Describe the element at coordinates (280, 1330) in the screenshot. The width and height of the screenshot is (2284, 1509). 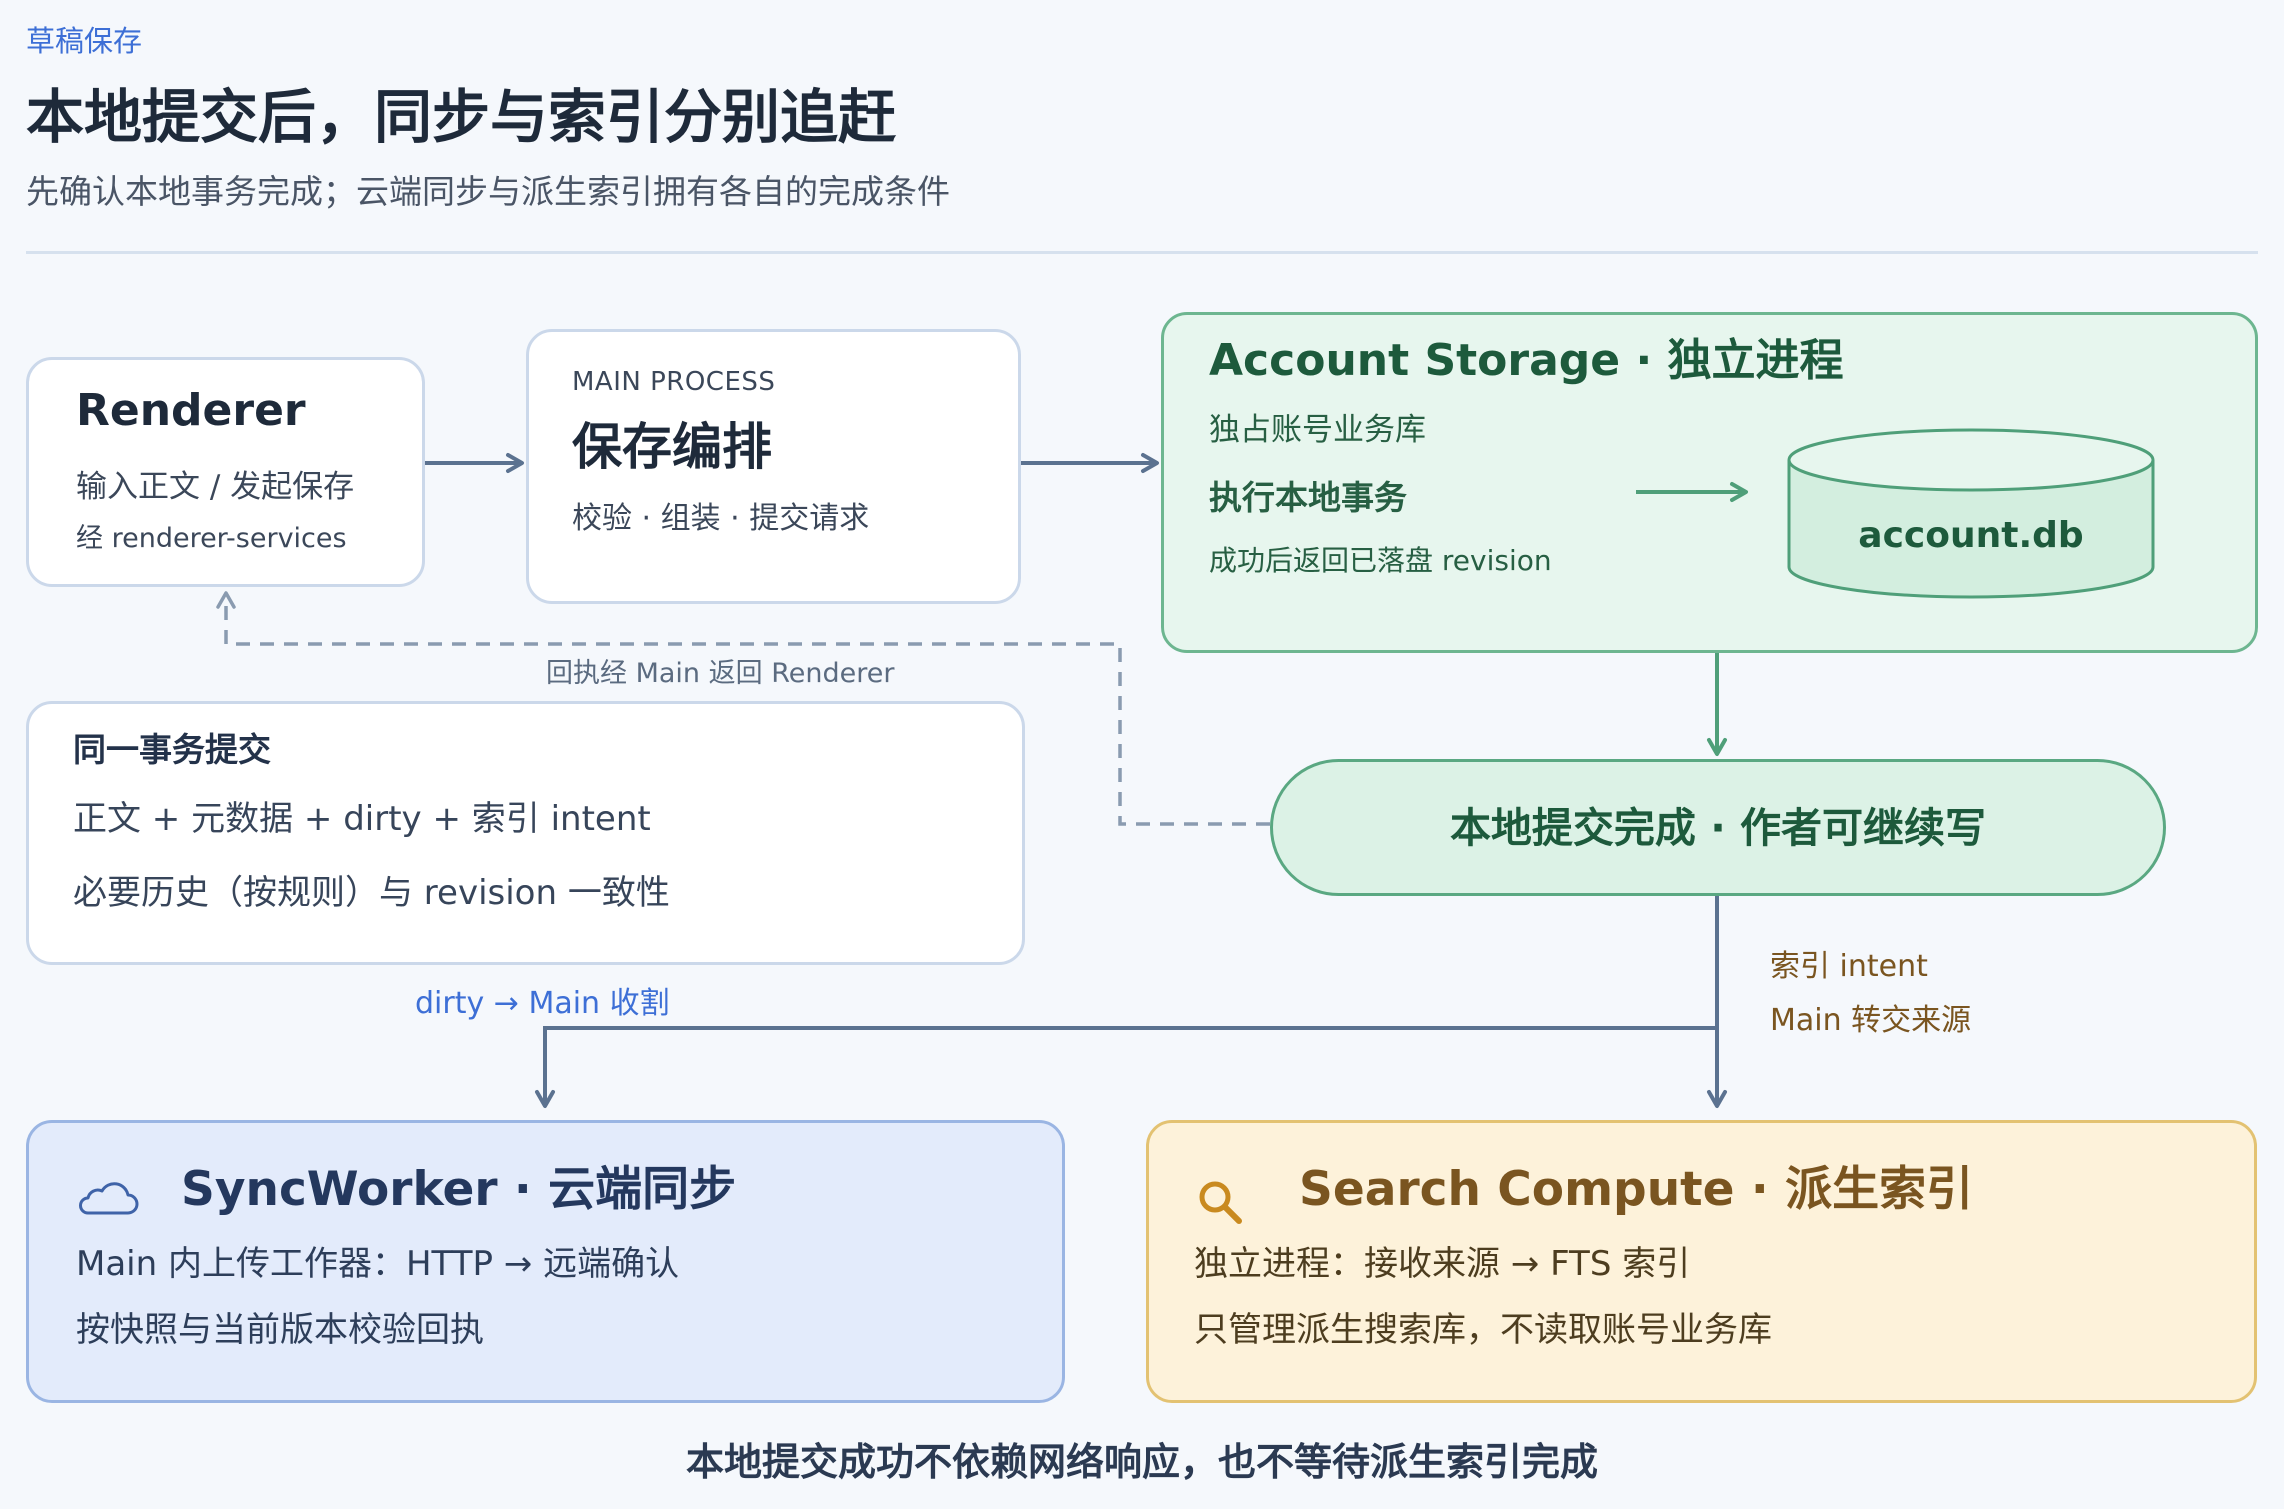
I see `sync-worker-line-2: 按快照与当前版本校验回执` at that location.